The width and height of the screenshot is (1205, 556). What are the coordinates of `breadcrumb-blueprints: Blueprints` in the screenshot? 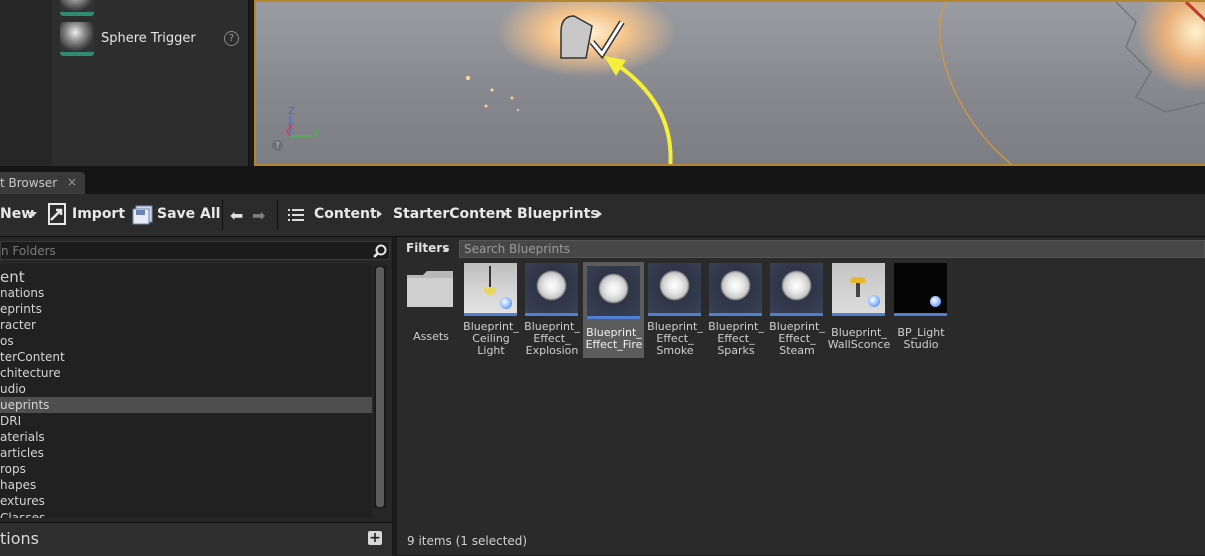 It's located at (558, 214).